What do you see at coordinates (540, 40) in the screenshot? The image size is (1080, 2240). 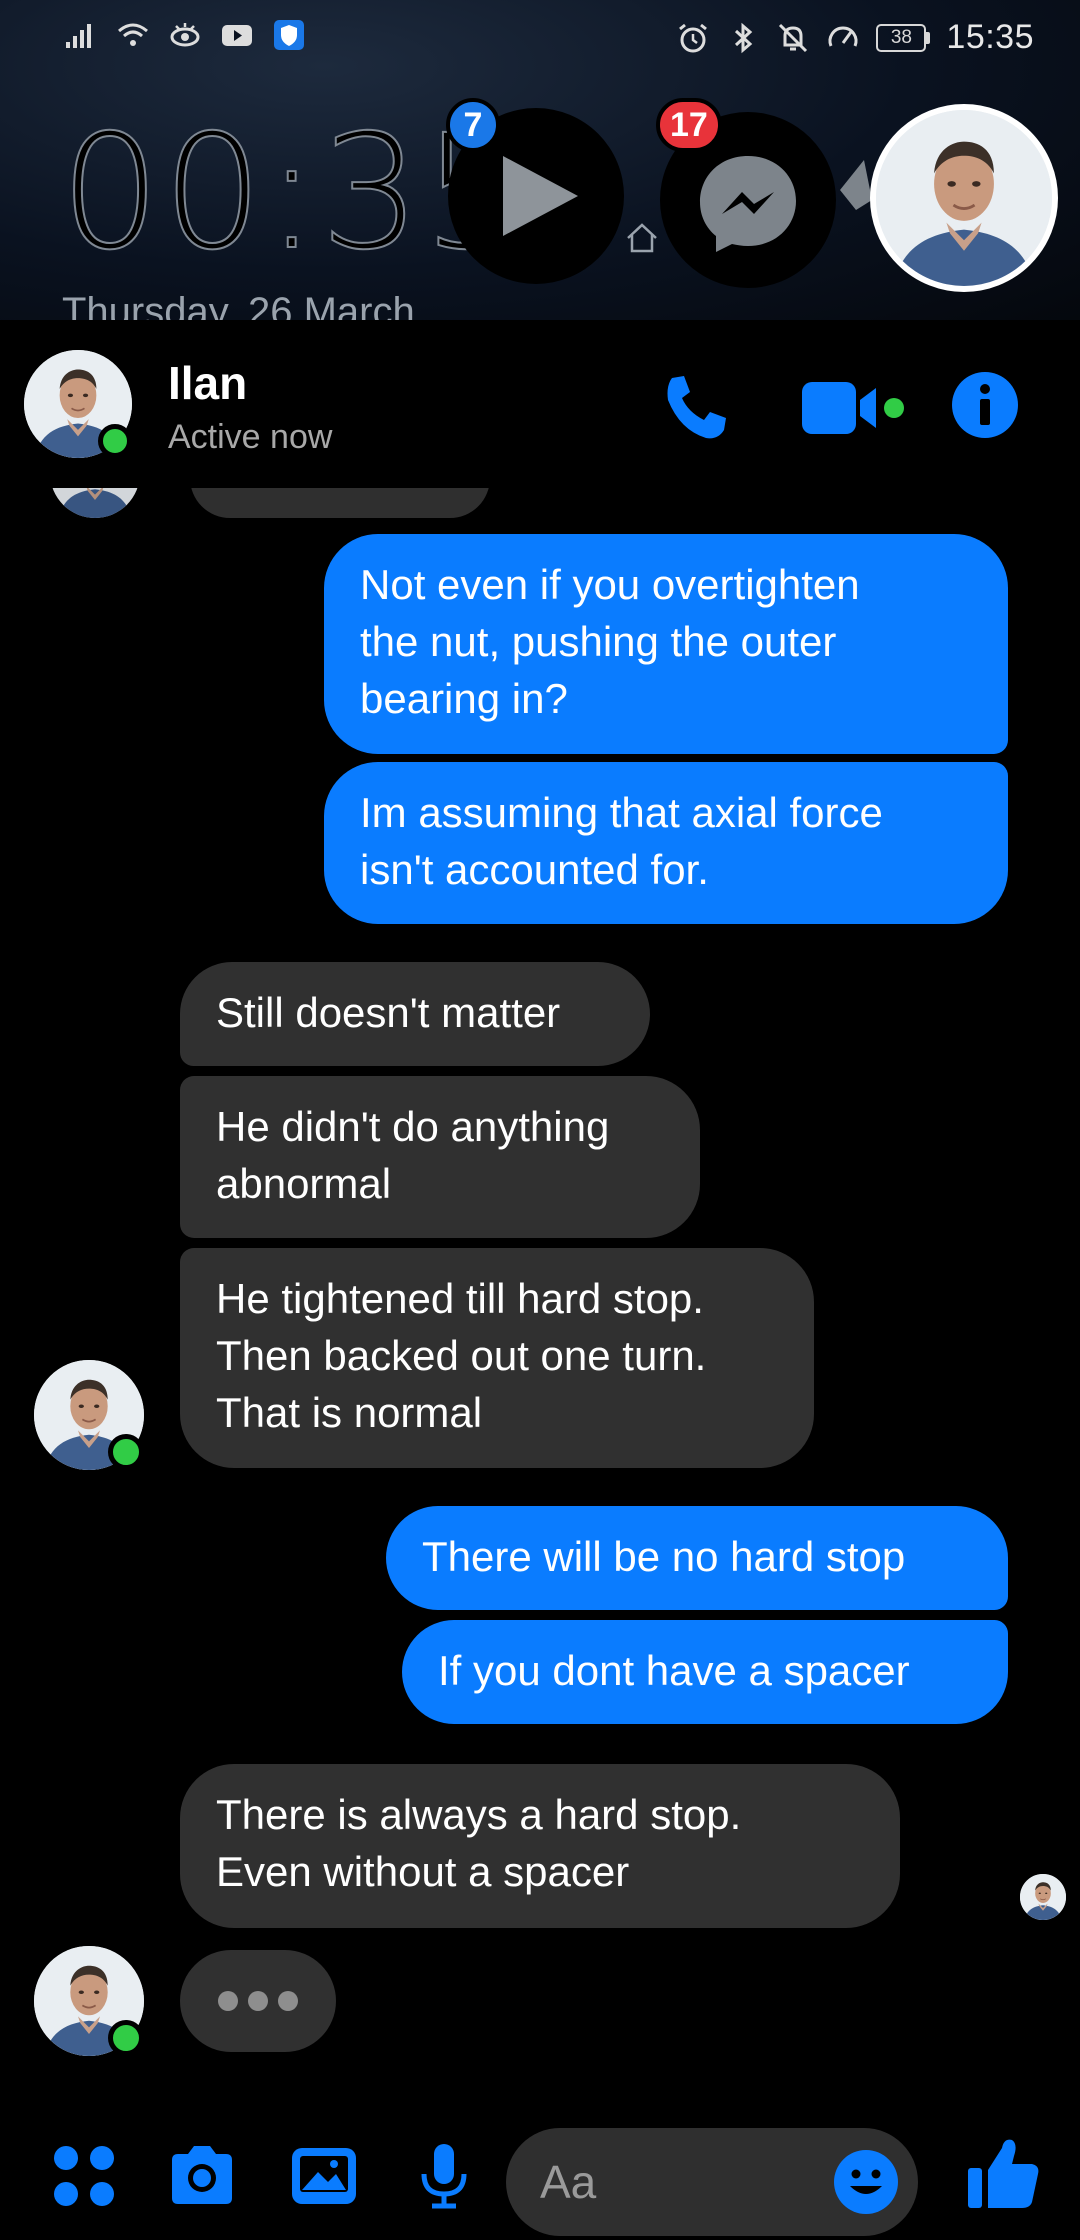 I see `status-bar: 38 15:35` at bounding box center [540, 40].